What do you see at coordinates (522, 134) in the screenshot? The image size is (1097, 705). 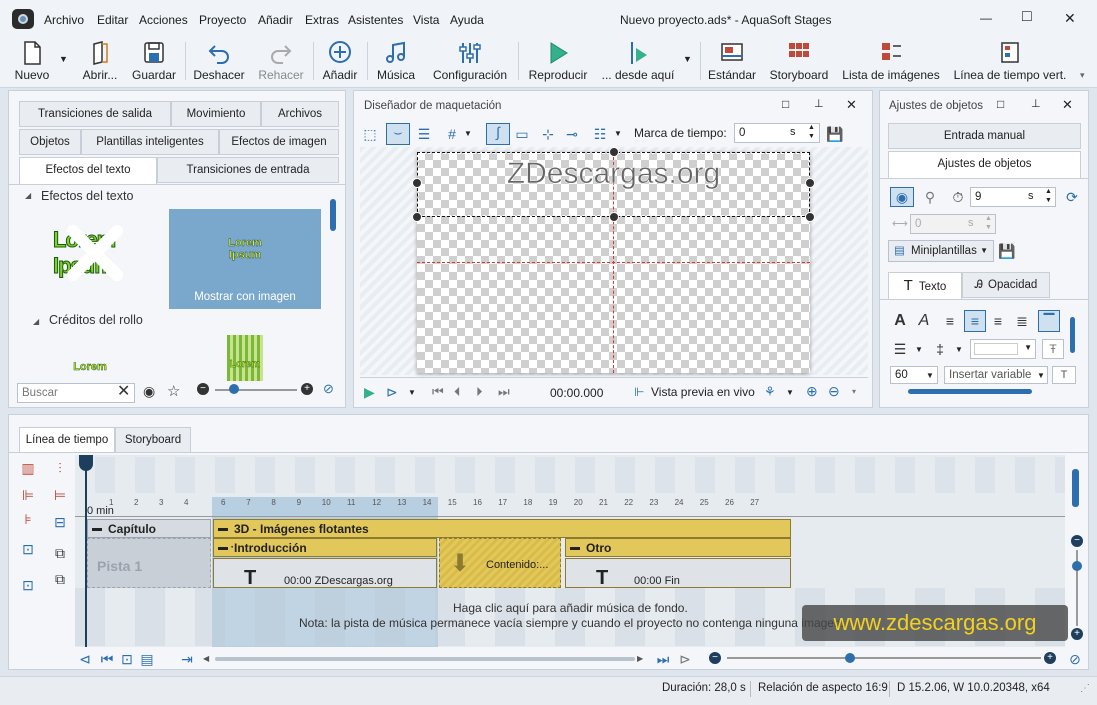 I see `frame-icon: ▭` at bounding box center [522, 134].